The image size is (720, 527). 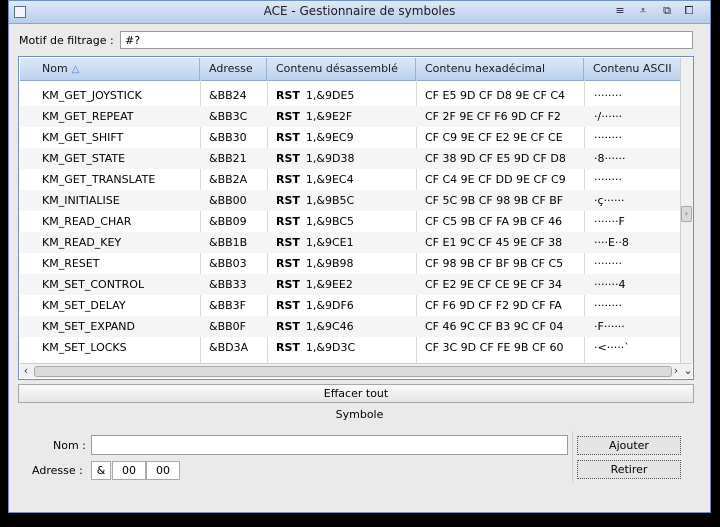 I want to click on column-header-address: Adresse, so click(x=233, y=69).